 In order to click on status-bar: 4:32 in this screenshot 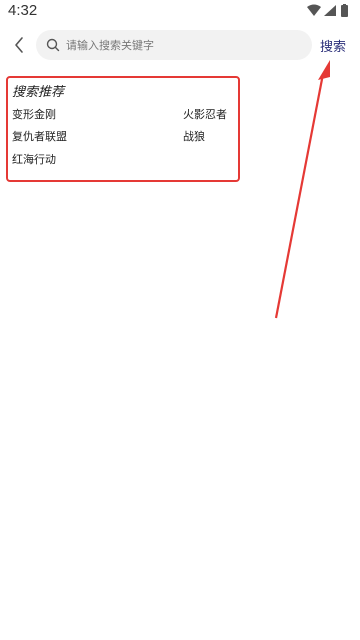, I will do `click(180, 12)`.